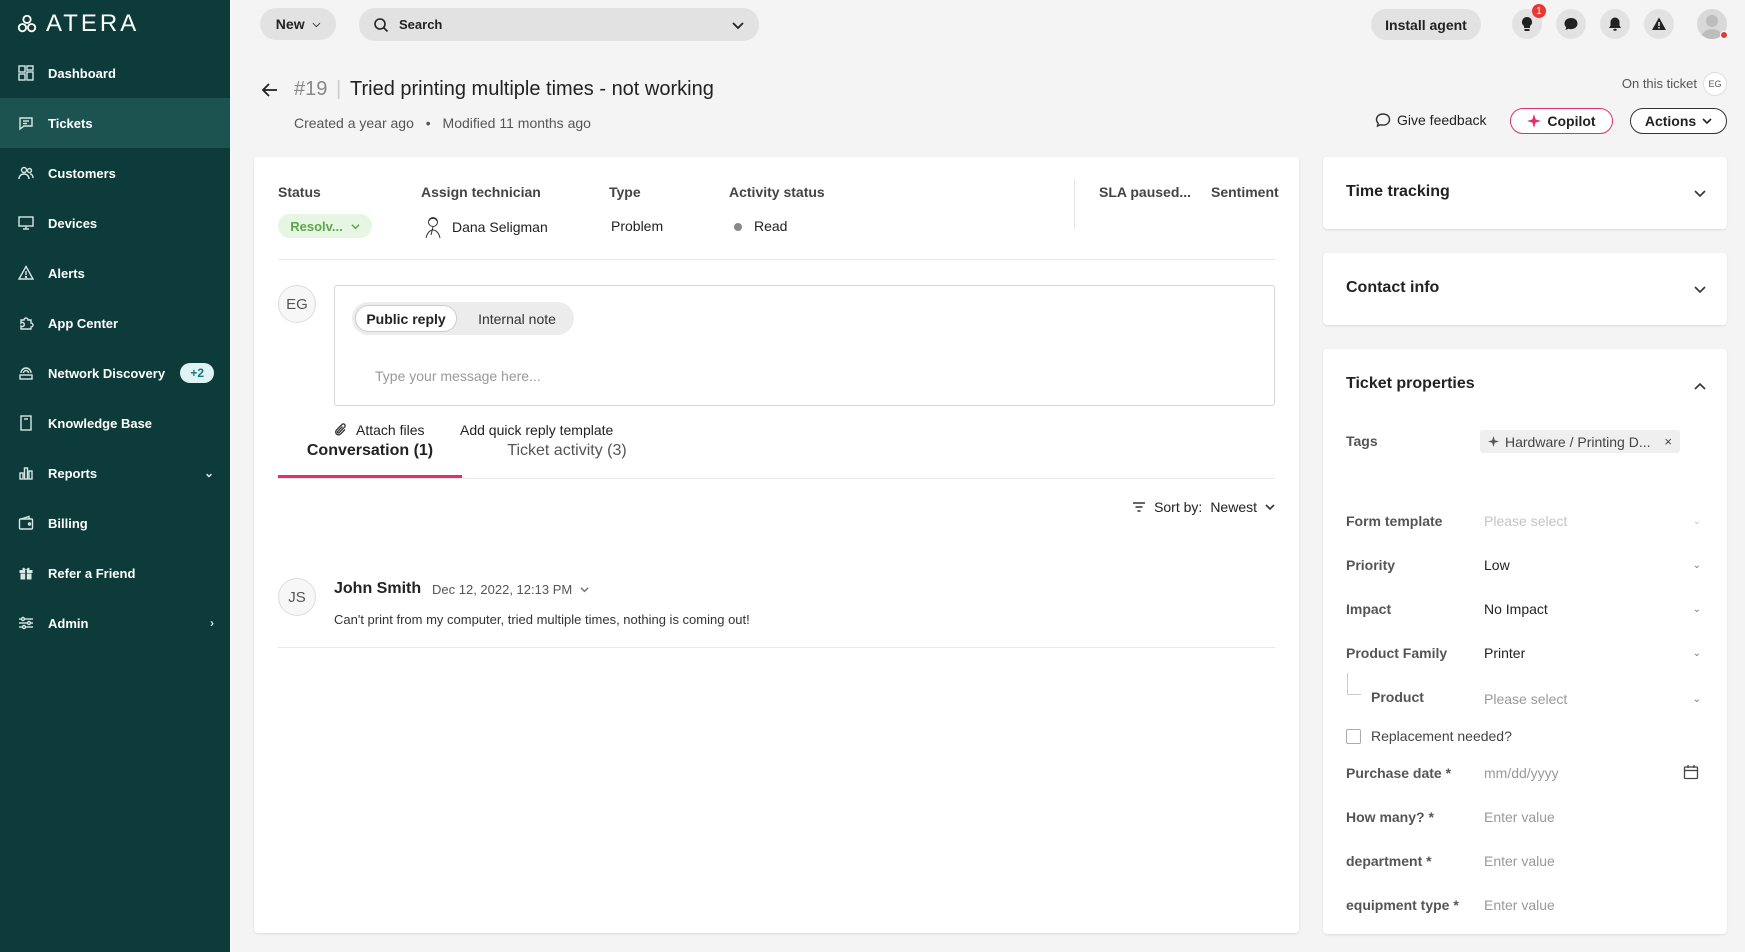 The width and height of the screenshot is (1745, 952). What do you see at coordinates (406, 318) in the screenshot?
I see `public-reply-tab: Public reply` at bounding box center [406, 318].